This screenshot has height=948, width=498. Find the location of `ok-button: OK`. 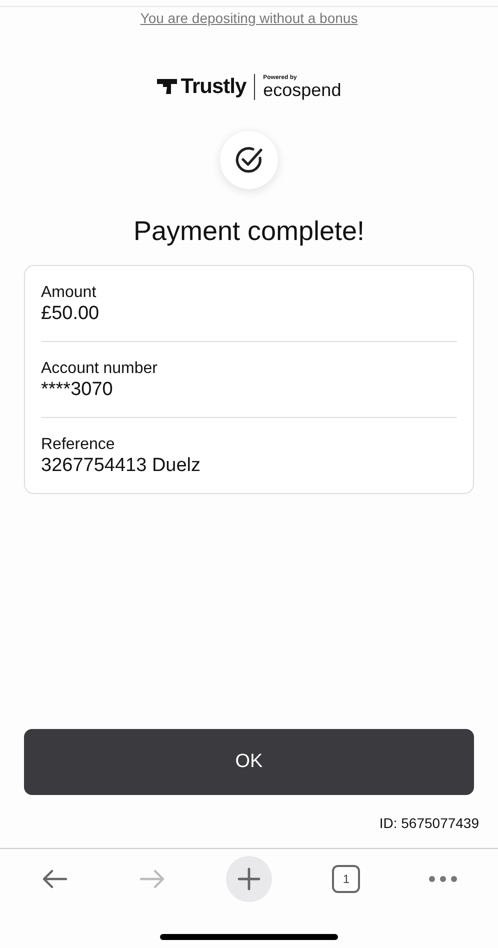

ok-button: OK is located at coordinates (249, 762).